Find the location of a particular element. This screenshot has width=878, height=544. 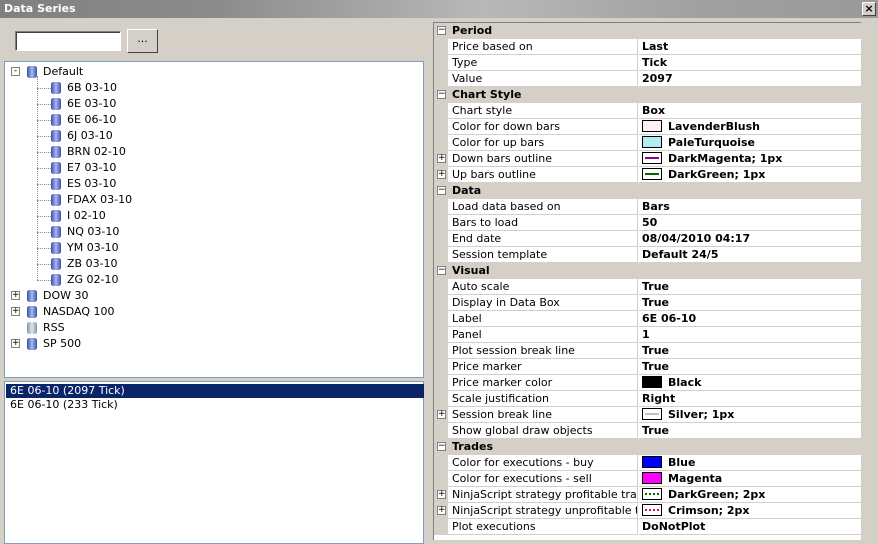

property-value: Last is located at coordinates (750, 47).